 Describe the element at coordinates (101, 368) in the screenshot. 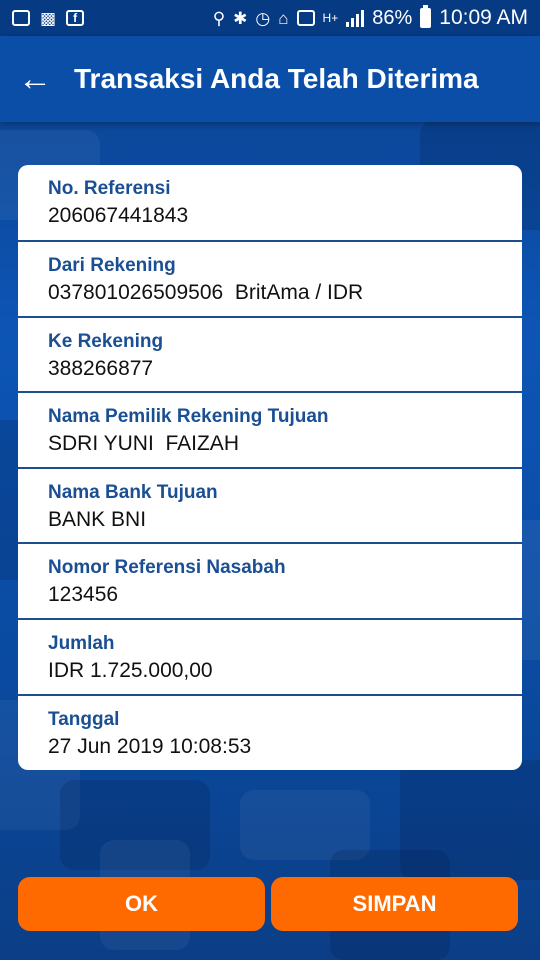

I see `detail-value: 388266877` at that location.